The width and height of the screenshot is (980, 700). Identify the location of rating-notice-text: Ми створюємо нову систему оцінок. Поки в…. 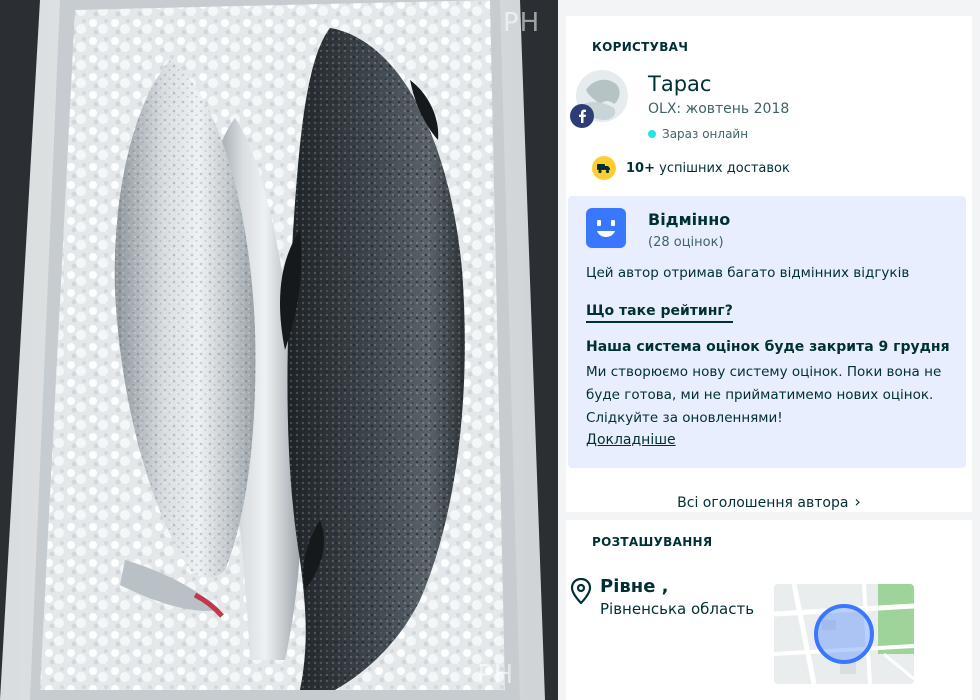
(764, 395).